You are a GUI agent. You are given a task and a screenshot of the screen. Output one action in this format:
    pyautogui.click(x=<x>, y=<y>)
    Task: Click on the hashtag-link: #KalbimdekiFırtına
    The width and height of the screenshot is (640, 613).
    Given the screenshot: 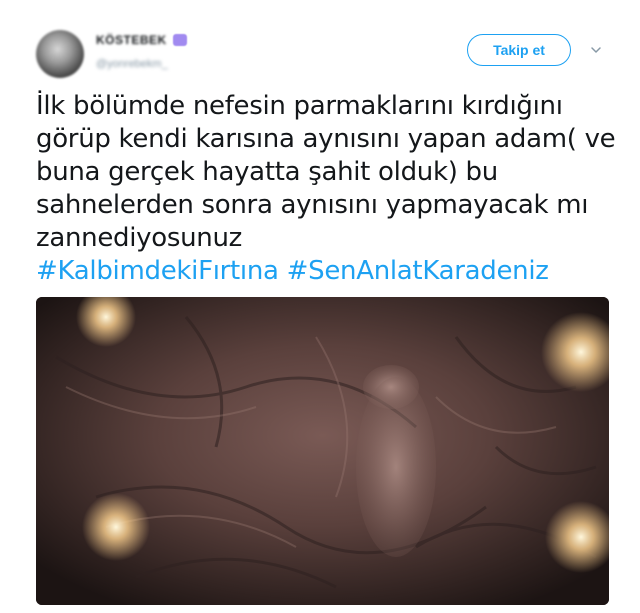 What is the action you would take?
    pyautogui.click(x=157, y=271)
    